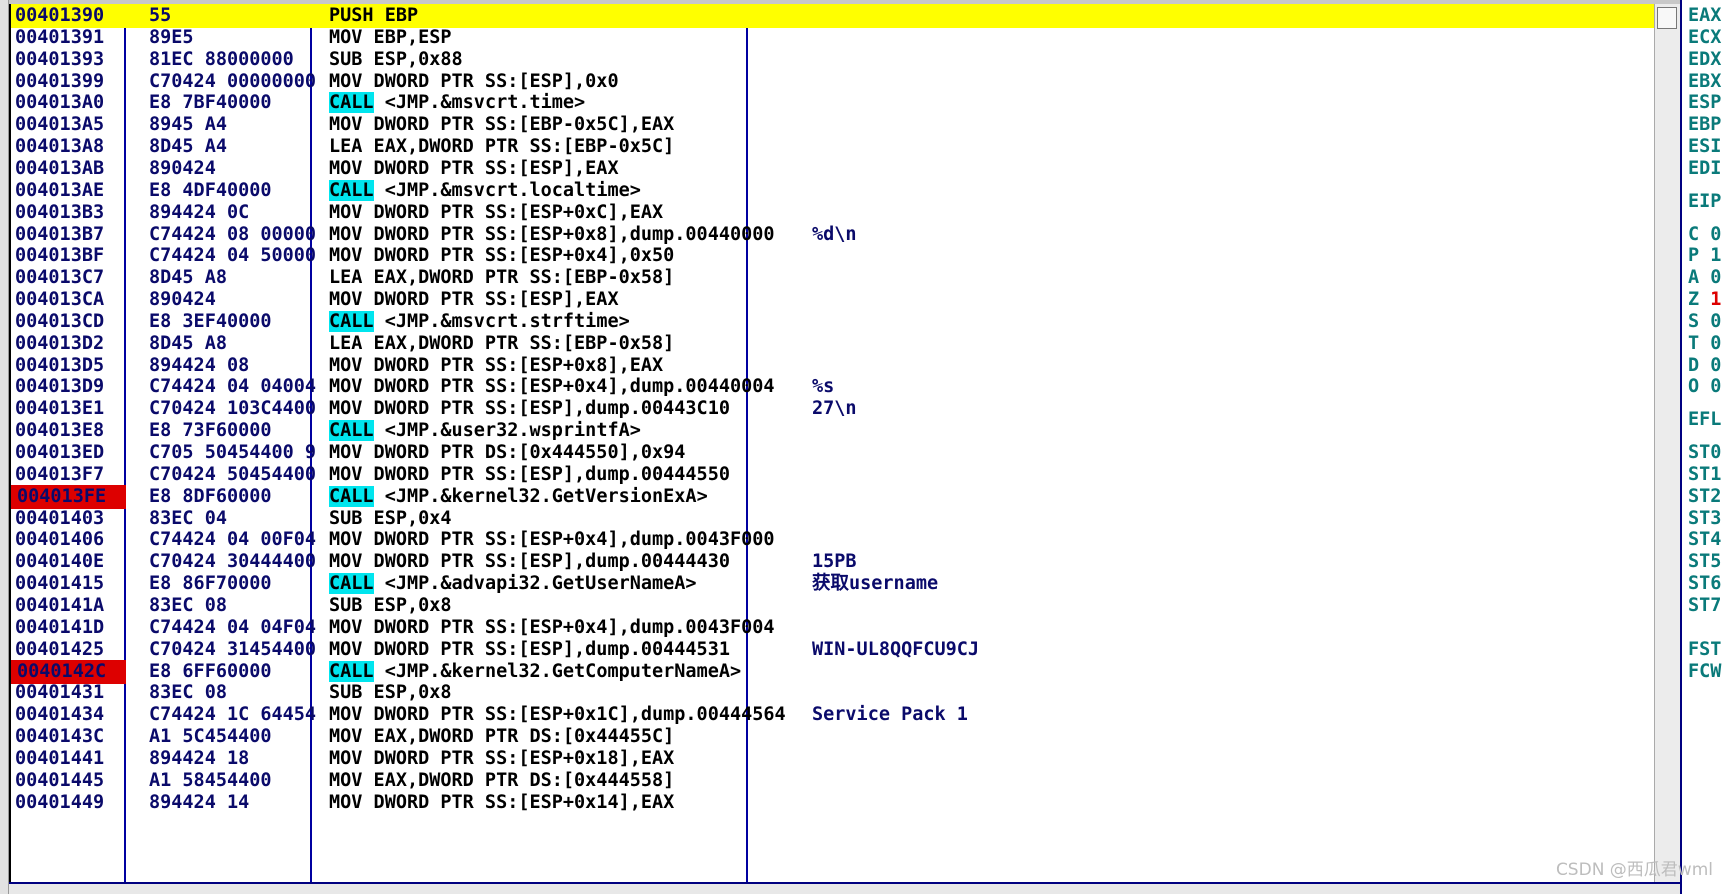 The image size is (1725, 894). I want to click on hex-dump-cell: 89E5, so click(239, 38).